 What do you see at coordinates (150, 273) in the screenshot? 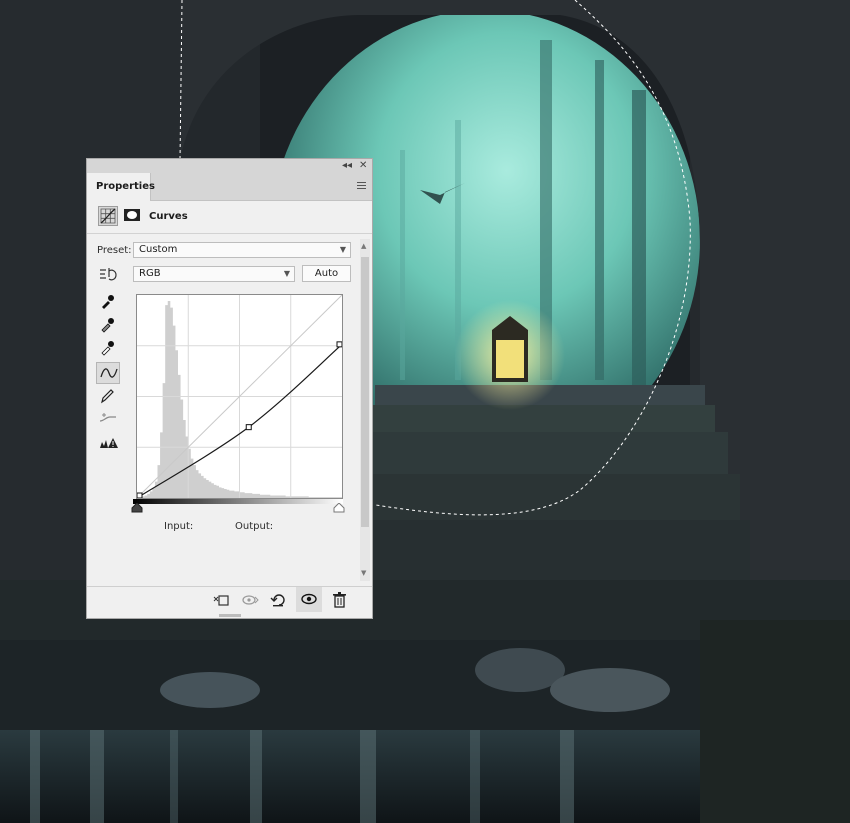
I see `channel-value: RGB` at bounding box center [150, 273].